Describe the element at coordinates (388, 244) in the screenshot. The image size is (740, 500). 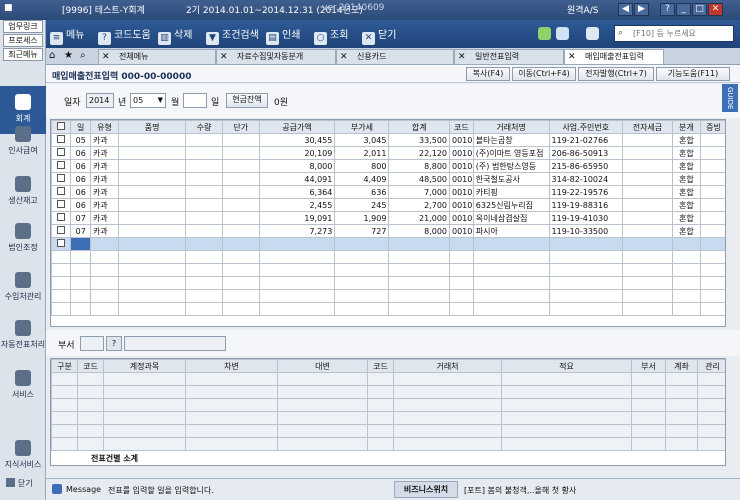
I see `new-entry-row` at that location.